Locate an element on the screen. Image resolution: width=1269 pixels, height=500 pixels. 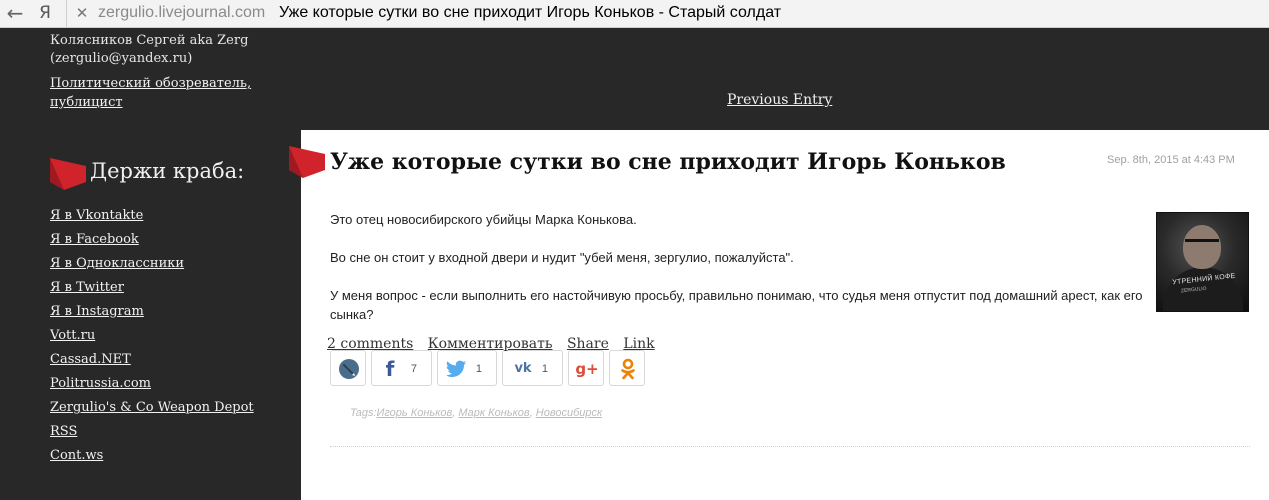
post-footer-links: 2 comments Комментировать Share Link is located at coordinates (496, 344).